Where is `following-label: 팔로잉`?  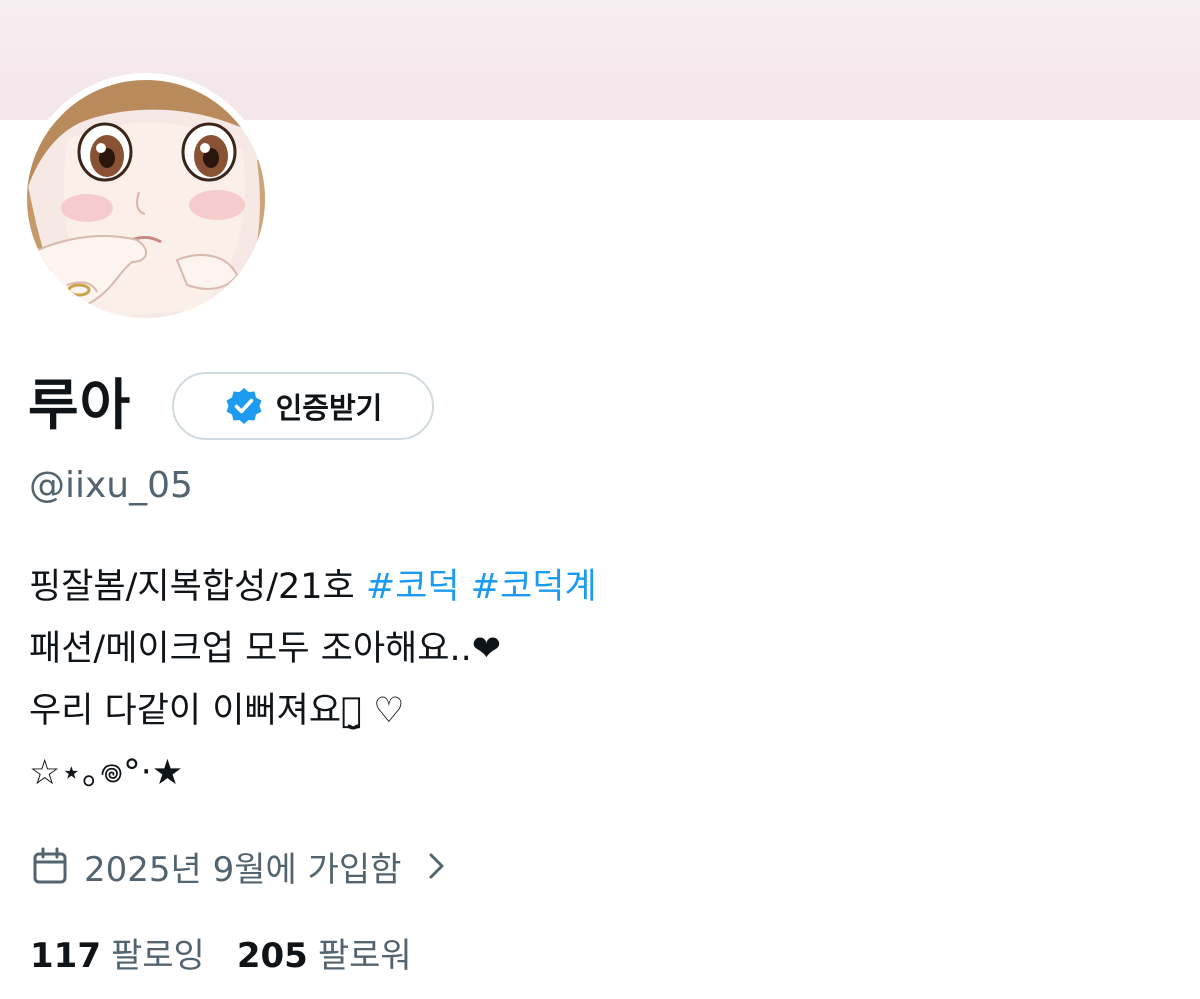 following-label: 팔로잉 is located at coordinates (157, 956).